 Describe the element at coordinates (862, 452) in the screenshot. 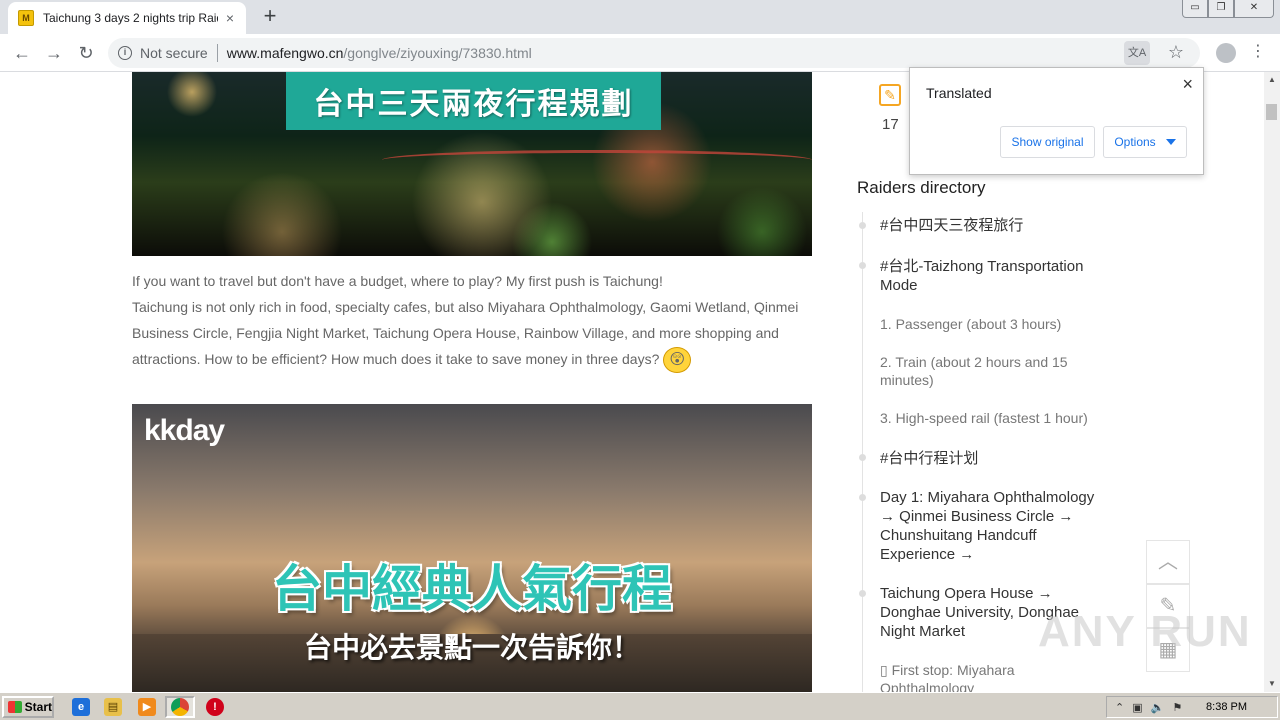

I see `directory-timeline` at that location.